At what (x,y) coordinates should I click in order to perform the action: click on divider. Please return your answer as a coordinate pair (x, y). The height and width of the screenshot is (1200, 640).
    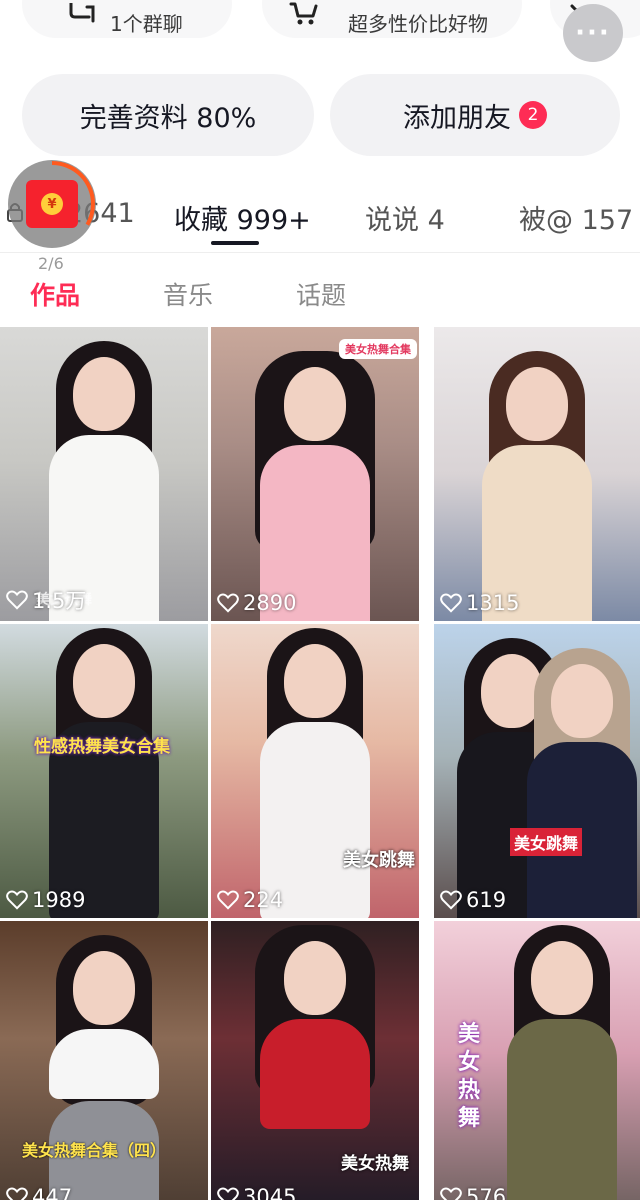
    Looking at the image, I should click on (320, 252).